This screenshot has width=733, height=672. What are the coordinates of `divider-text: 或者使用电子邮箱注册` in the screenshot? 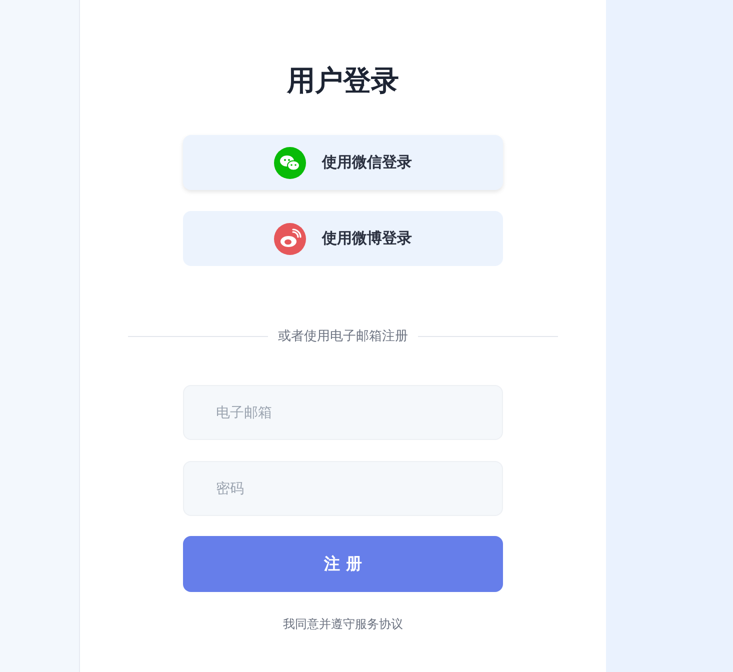 It's located at (343, 336).